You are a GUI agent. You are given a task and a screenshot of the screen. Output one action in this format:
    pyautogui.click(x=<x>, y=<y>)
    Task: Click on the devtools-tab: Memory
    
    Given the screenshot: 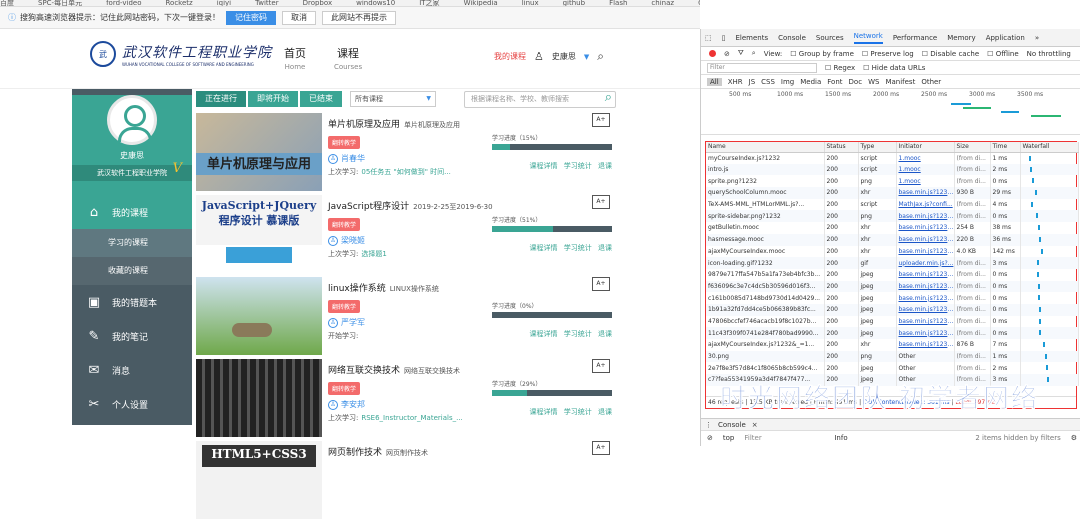 What is the action you would take?
    pyautogui.click(x=961, y=38)
    